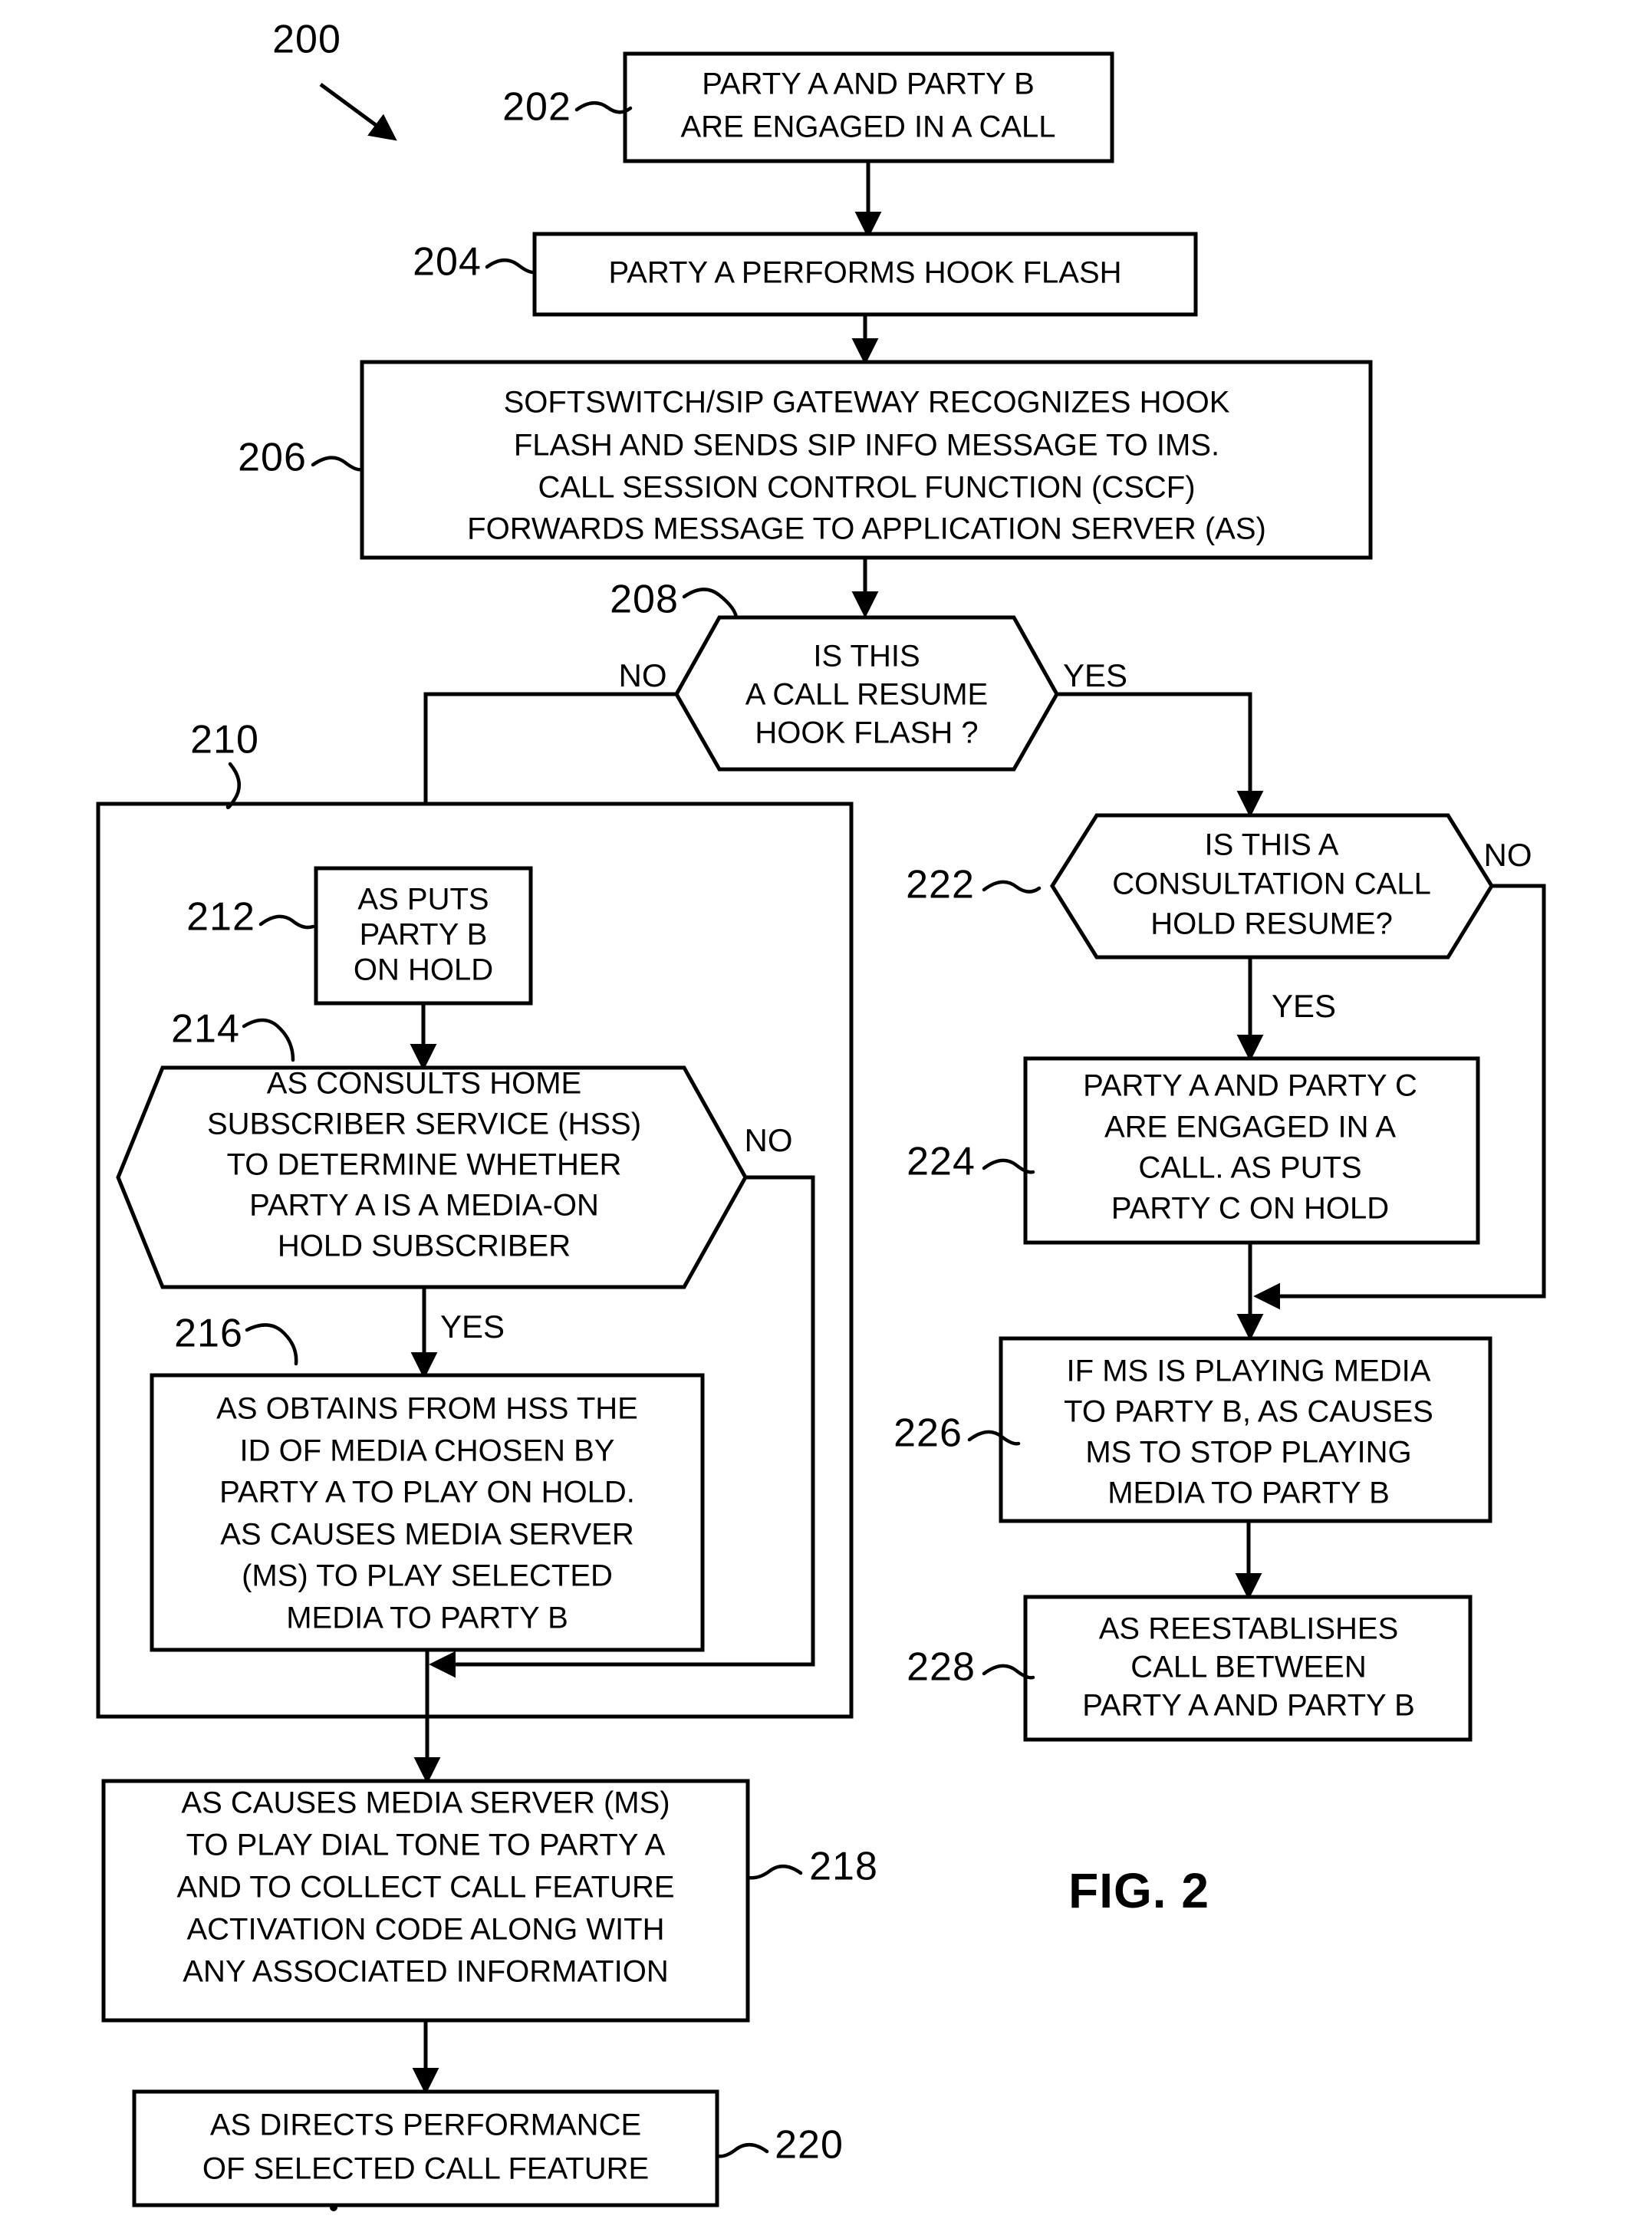 This screenshot has width=1652, height=2232. Describe the element at coordinates (1138, 1890) in the screenshot. I see `figure-label: FIG. 2` at that location.